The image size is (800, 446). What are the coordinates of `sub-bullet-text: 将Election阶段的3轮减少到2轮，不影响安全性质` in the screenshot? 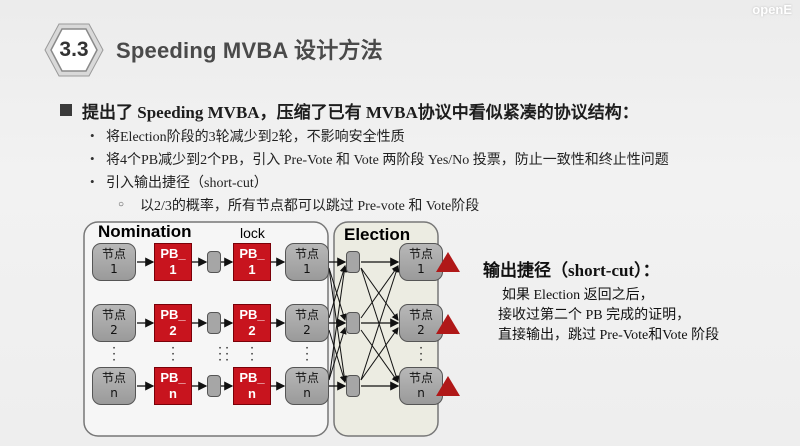 It's located at (255, 137).